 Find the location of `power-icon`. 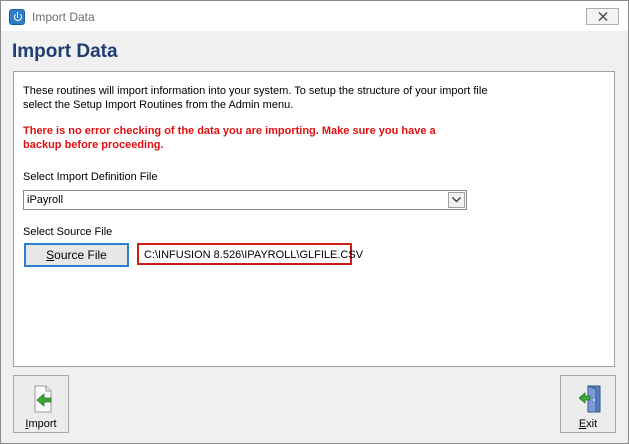

power-icon is located at coordinates (17, 17).